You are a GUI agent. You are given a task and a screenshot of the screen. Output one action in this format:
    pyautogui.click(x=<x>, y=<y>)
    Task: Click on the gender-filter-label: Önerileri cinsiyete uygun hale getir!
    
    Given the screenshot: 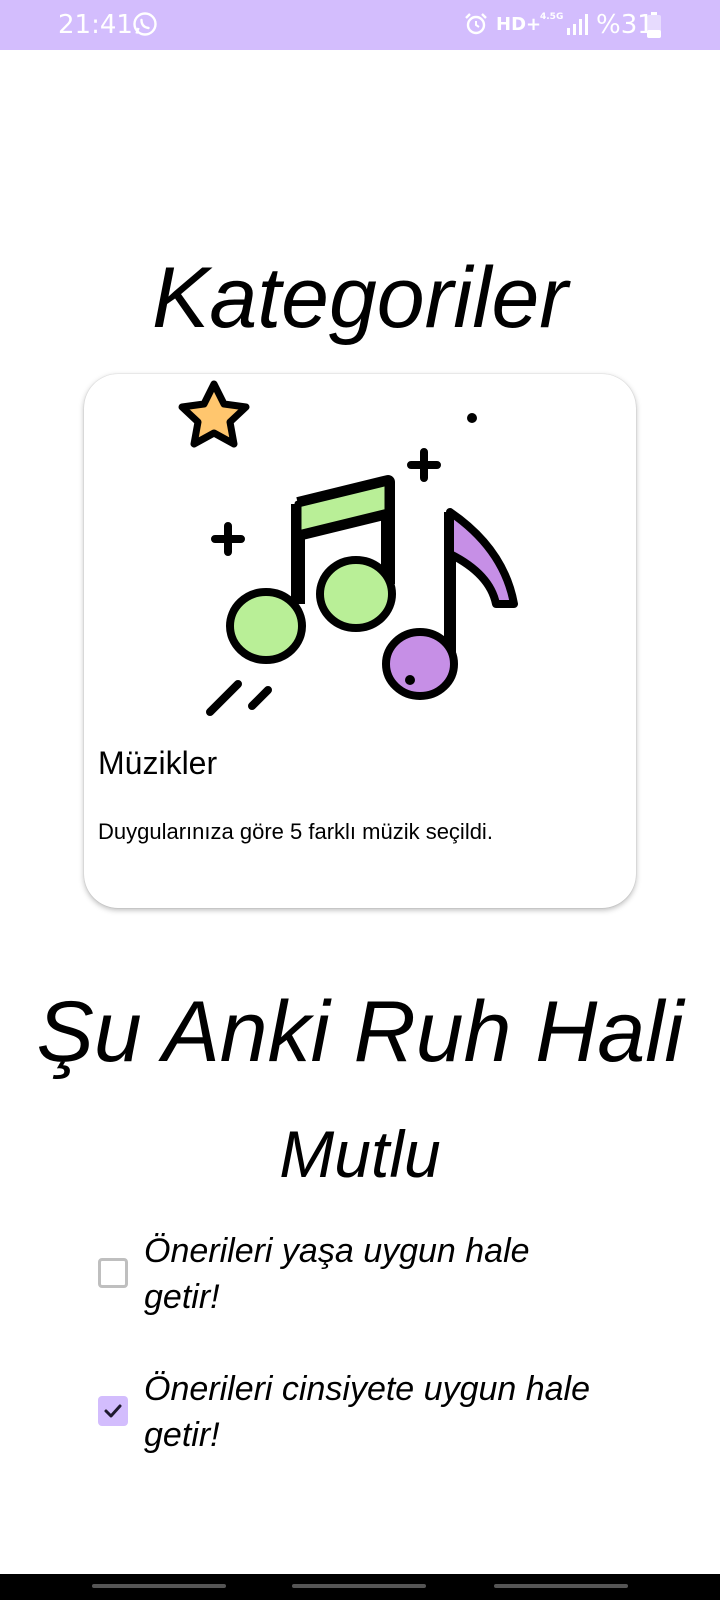 What is the action you would take?
    pyautogui.click(x=367, y=1412)
    